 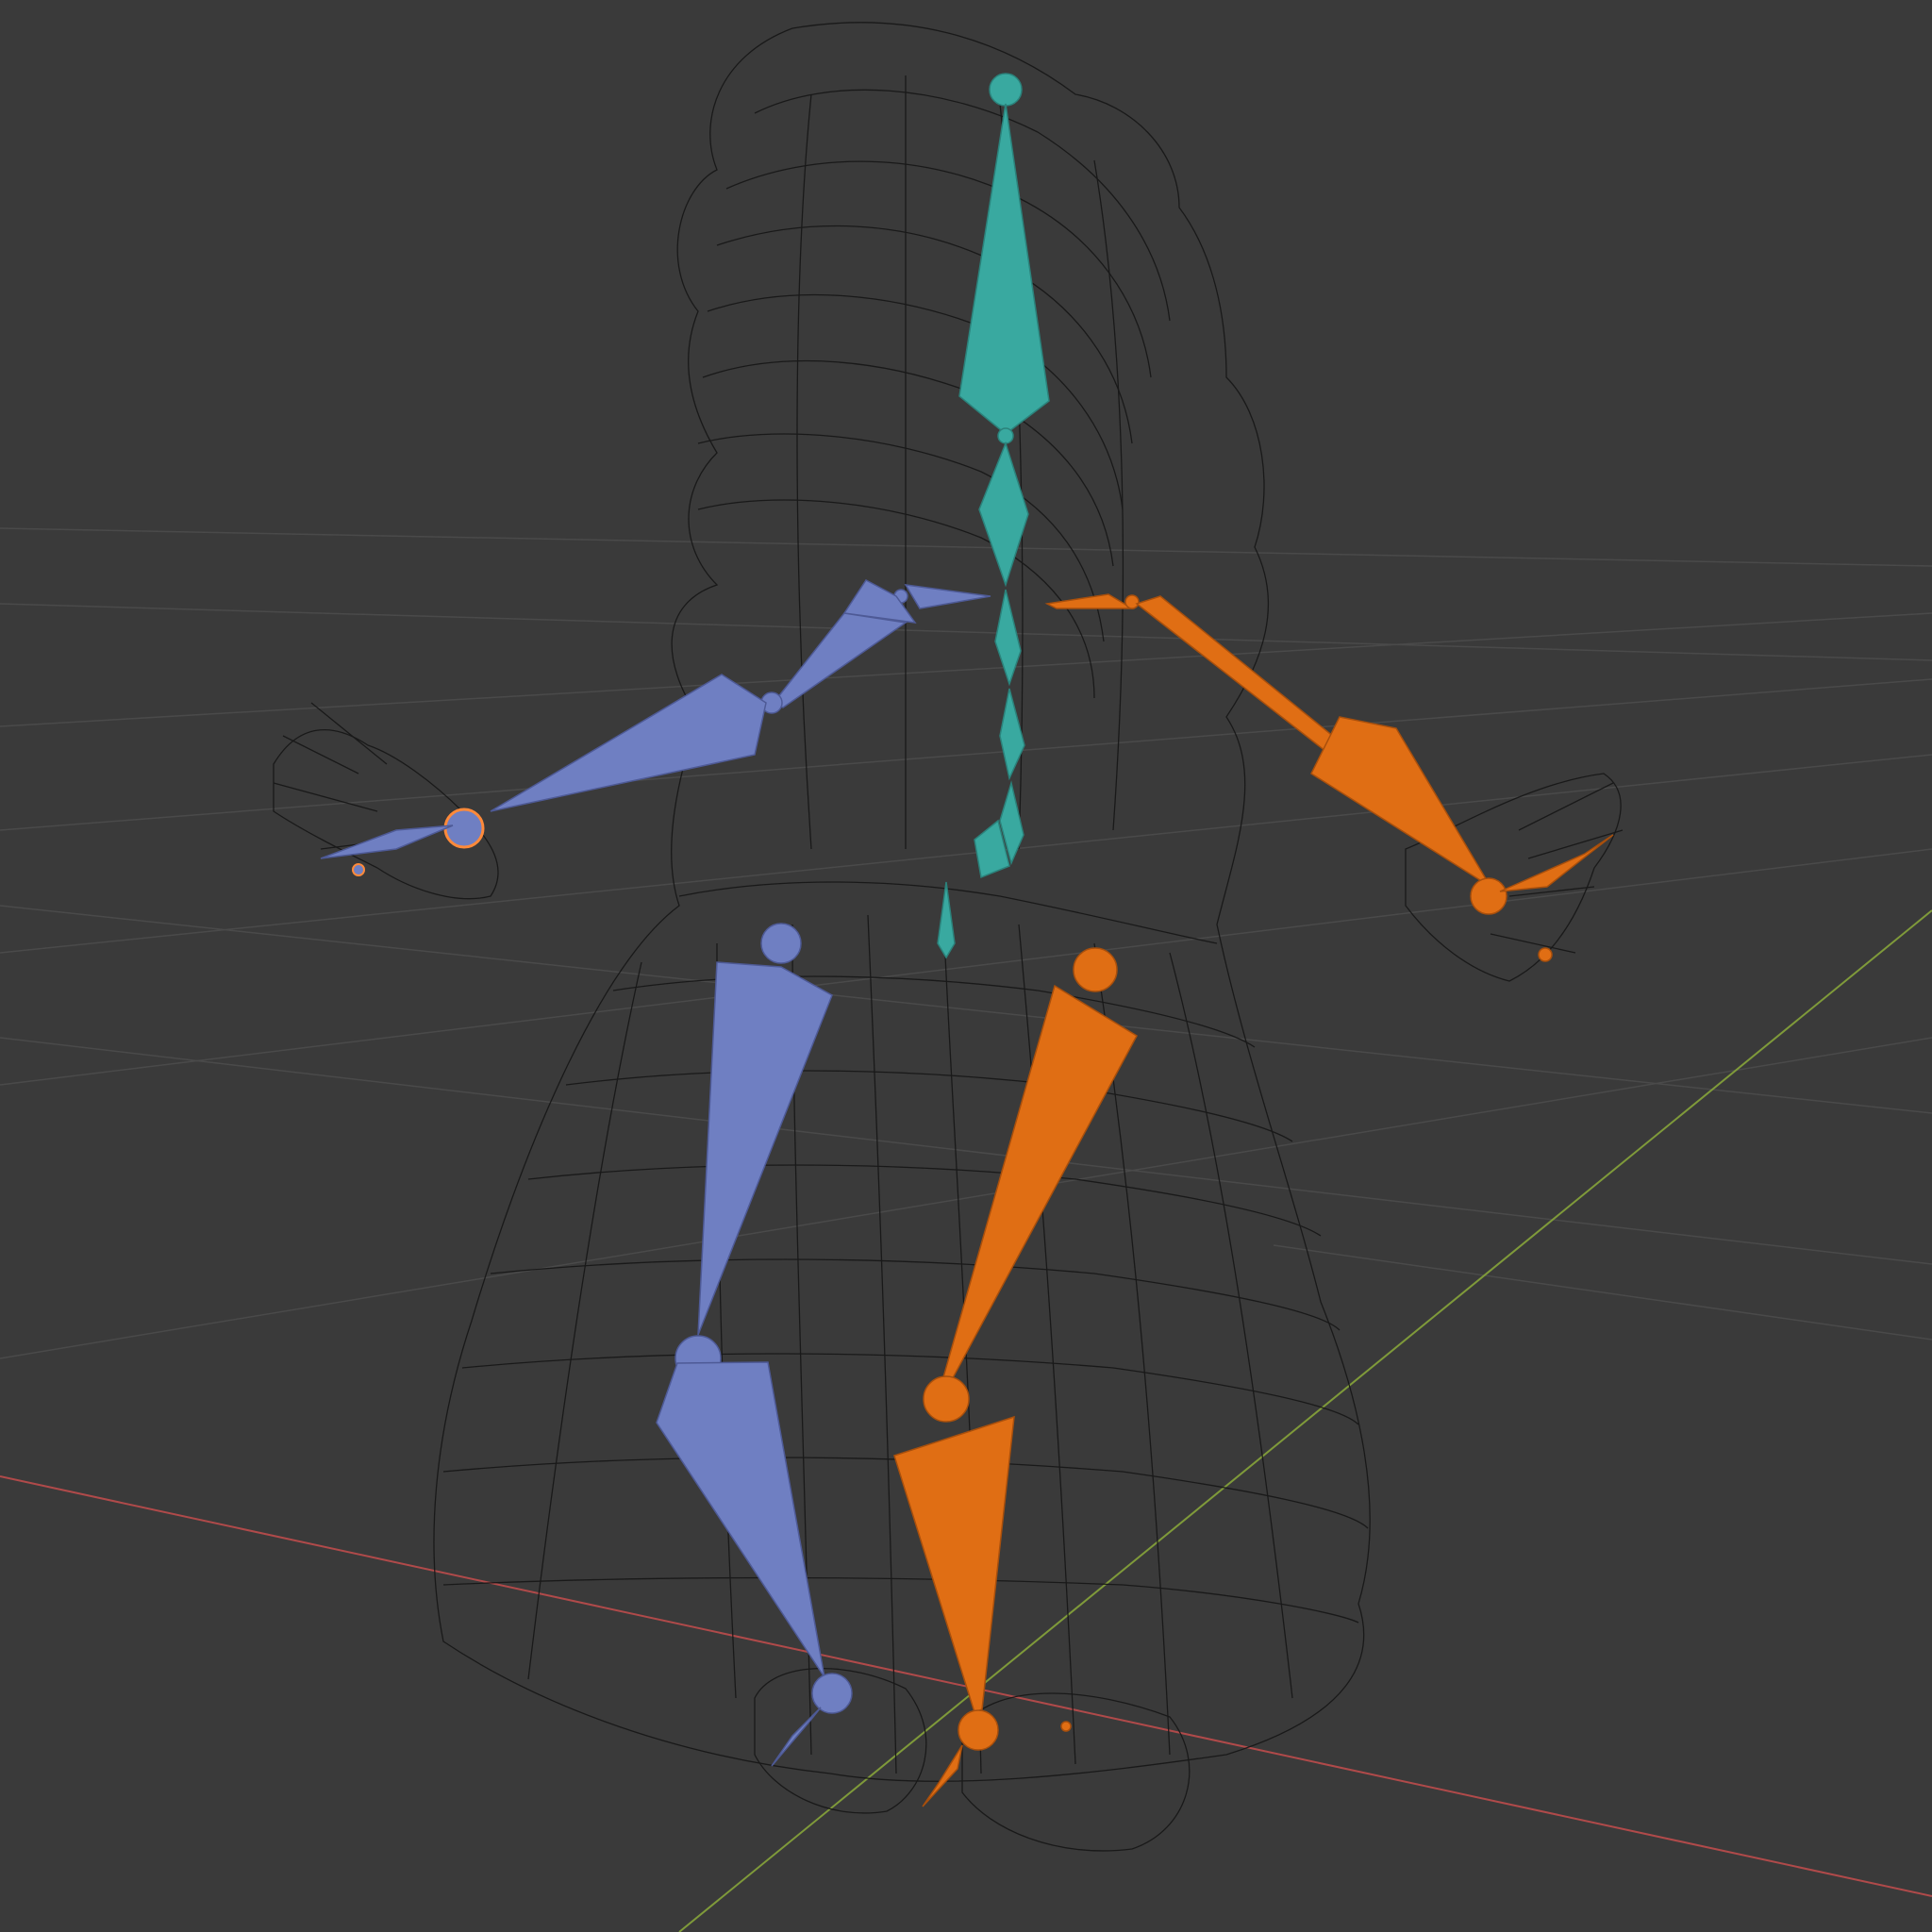 I want to click on left-ankle-joint, so click(x=832, y=1694).